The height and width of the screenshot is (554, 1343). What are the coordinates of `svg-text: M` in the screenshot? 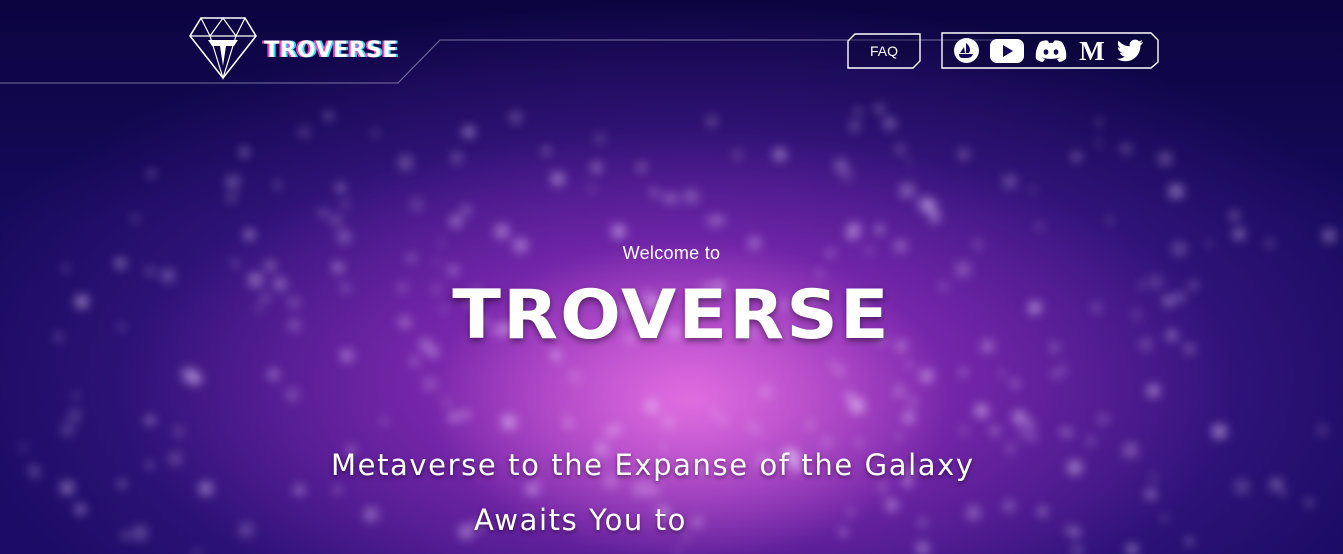 It's located at (1091, 51).